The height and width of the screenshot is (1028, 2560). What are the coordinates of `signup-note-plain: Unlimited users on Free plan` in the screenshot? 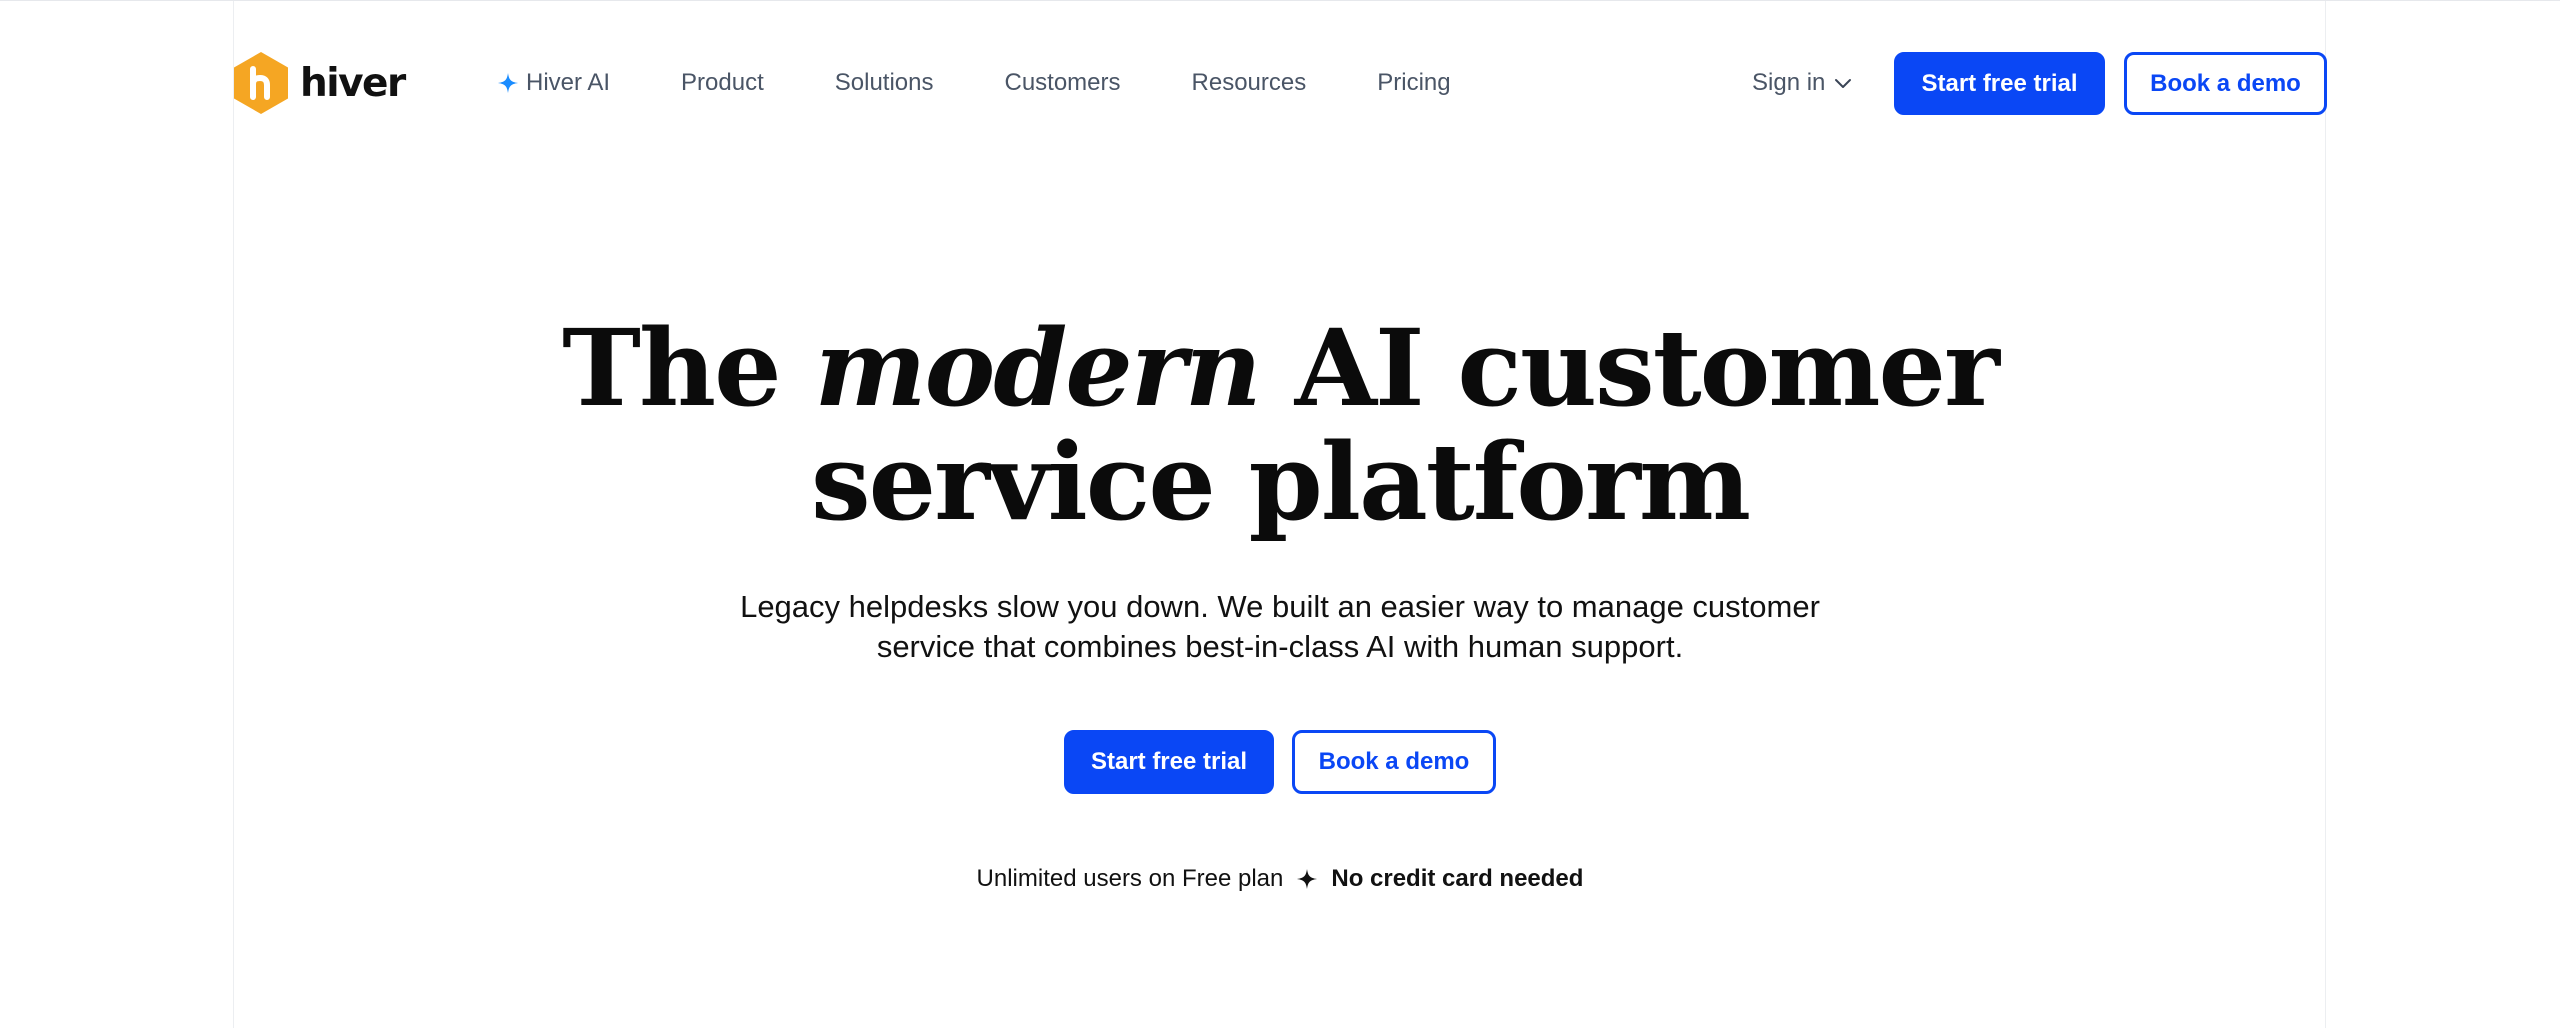 It's located at (1130, 878).